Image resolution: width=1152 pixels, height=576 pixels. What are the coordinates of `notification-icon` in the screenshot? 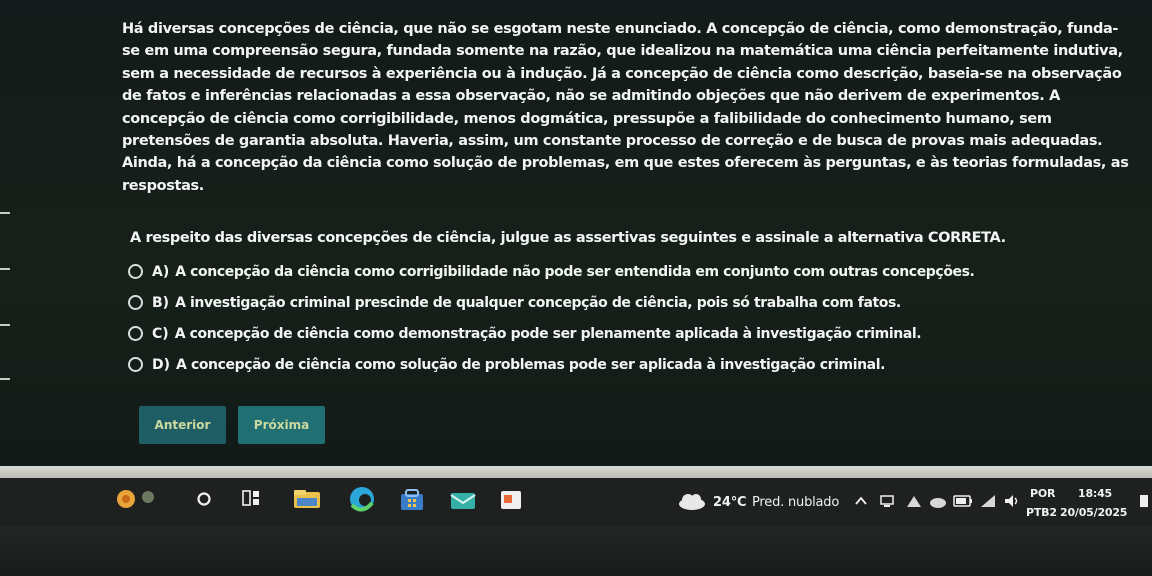 It's located at (1144, 501).